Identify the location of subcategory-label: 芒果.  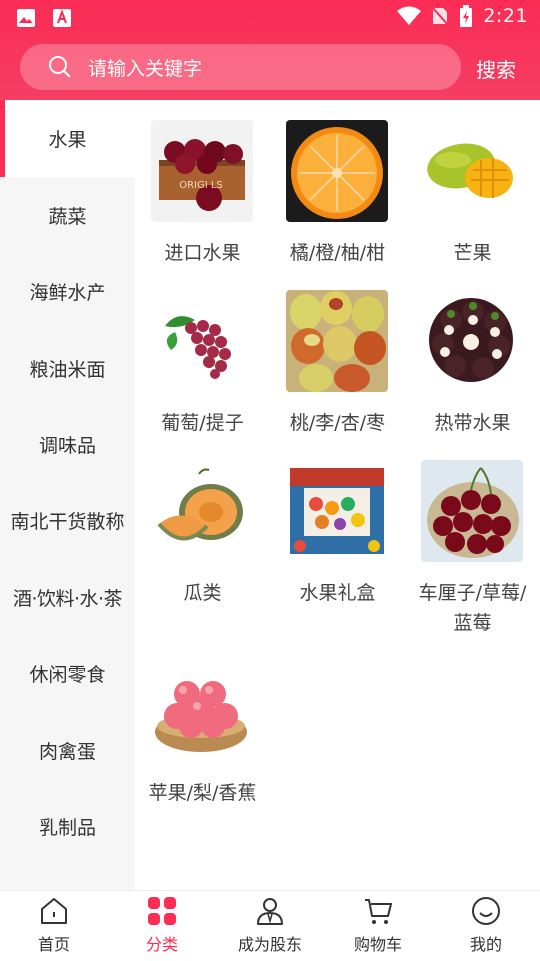
(472, 253).